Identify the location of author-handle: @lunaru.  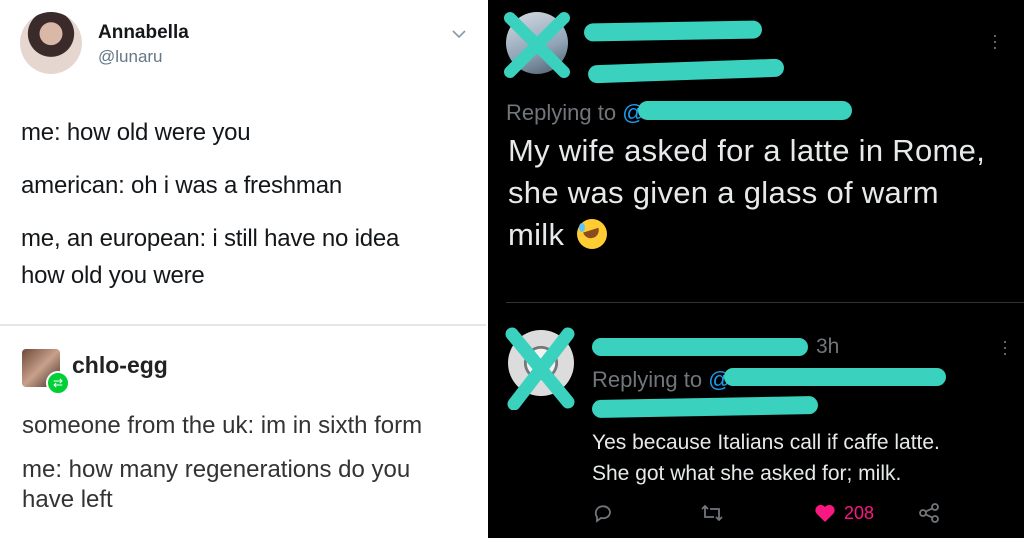
(130, 57).